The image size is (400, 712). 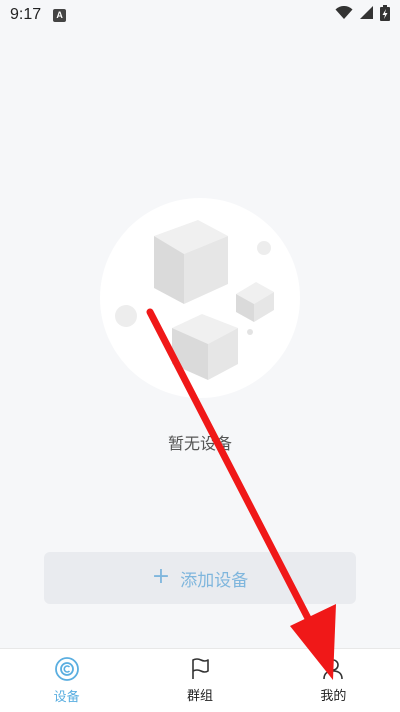 I want to click on status-left: 9:17 A, so click(x=38, y=15).